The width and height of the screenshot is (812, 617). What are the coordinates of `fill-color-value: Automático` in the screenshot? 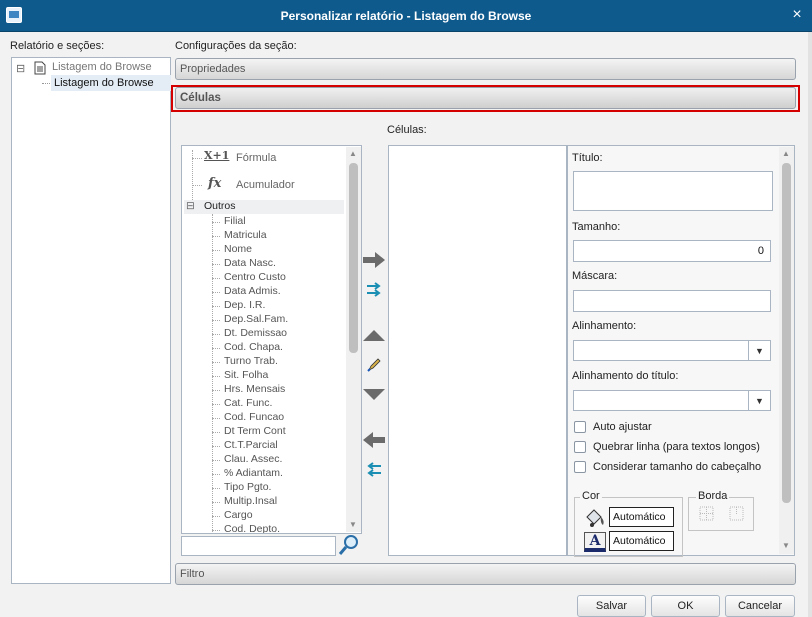 It's located at (641, 517).